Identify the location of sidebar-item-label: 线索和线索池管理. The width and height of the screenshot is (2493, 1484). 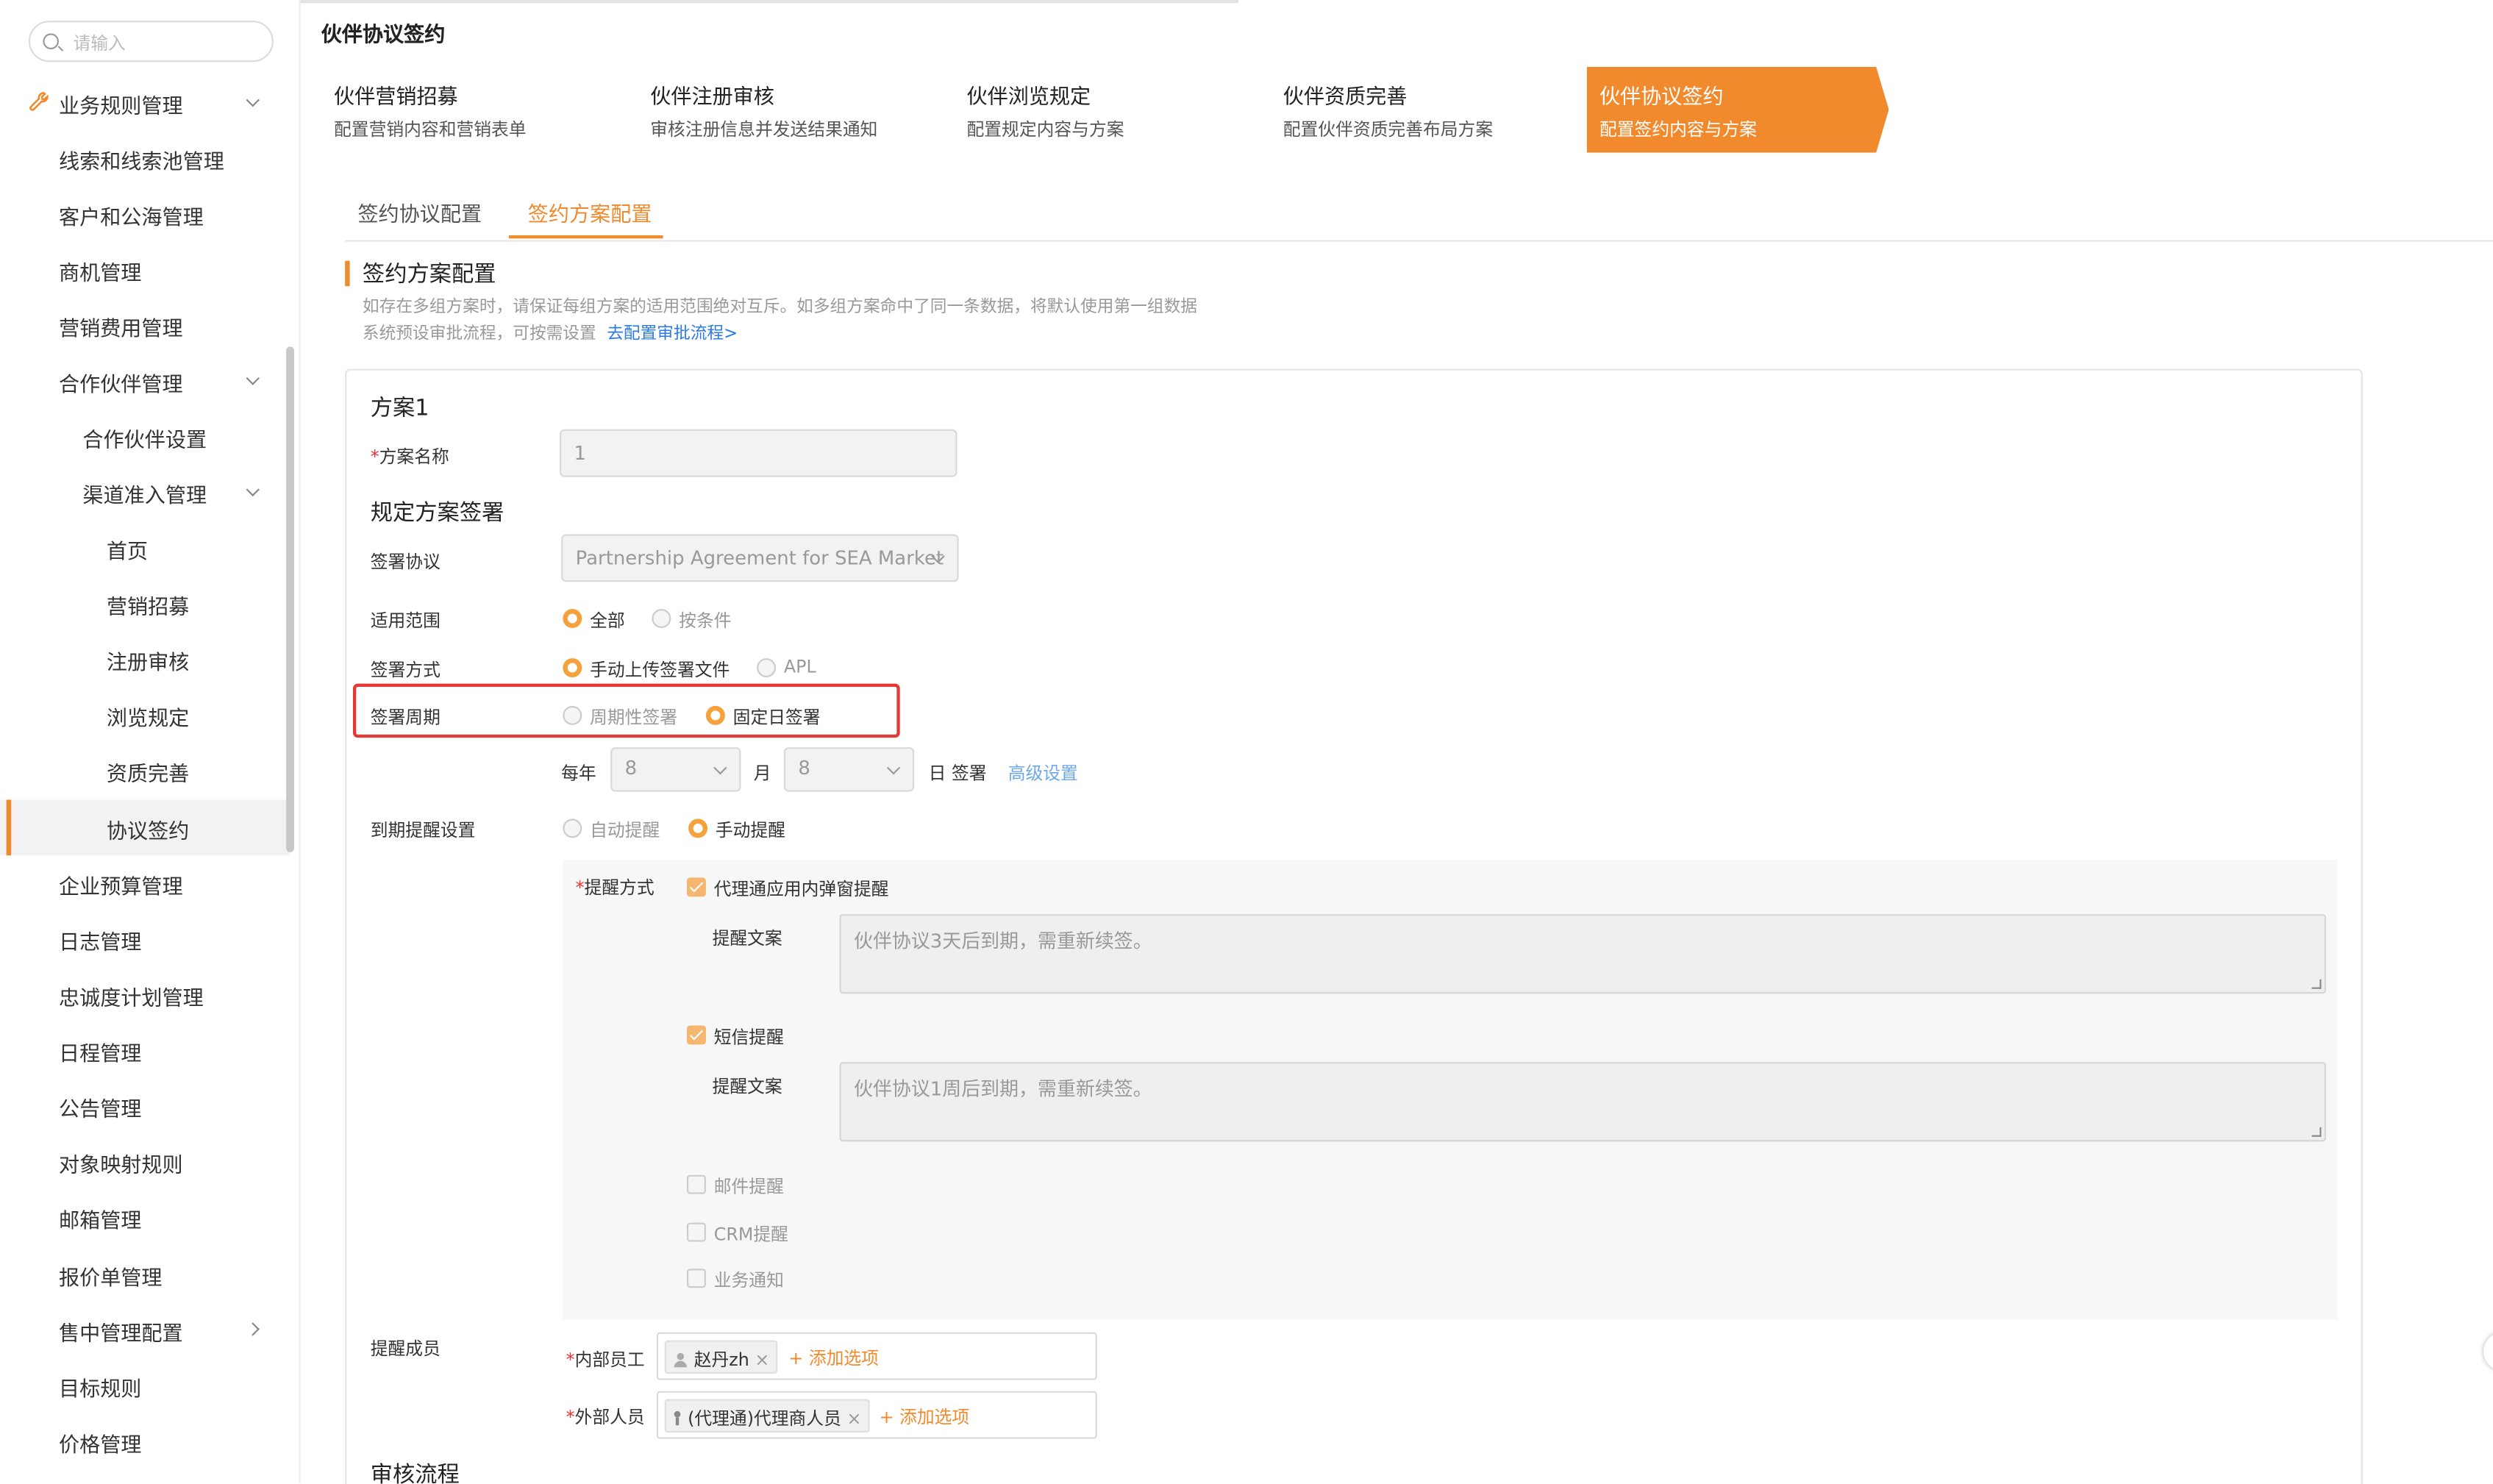
(141, 163).